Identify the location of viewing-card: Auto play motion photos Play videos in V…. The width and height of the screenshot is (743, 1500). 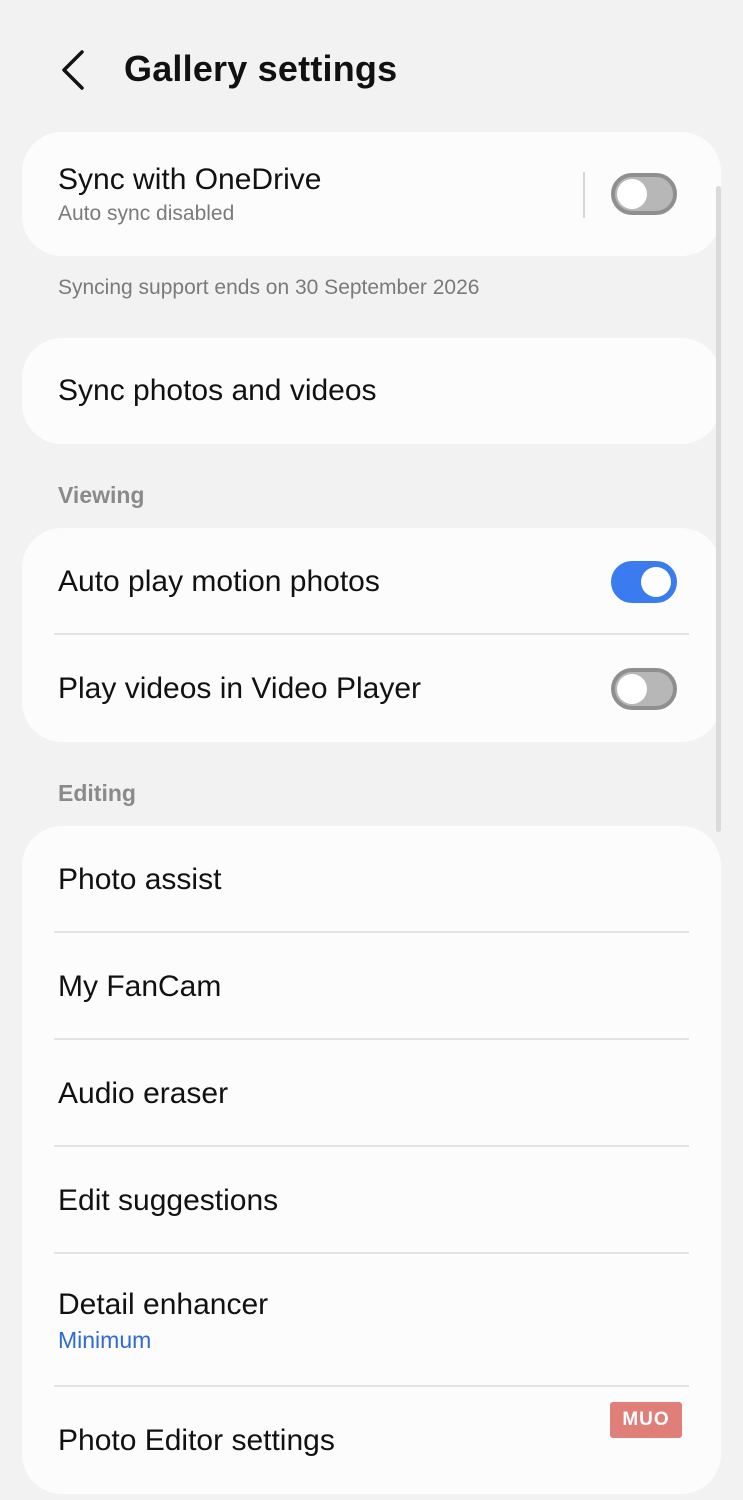
(371, 635).